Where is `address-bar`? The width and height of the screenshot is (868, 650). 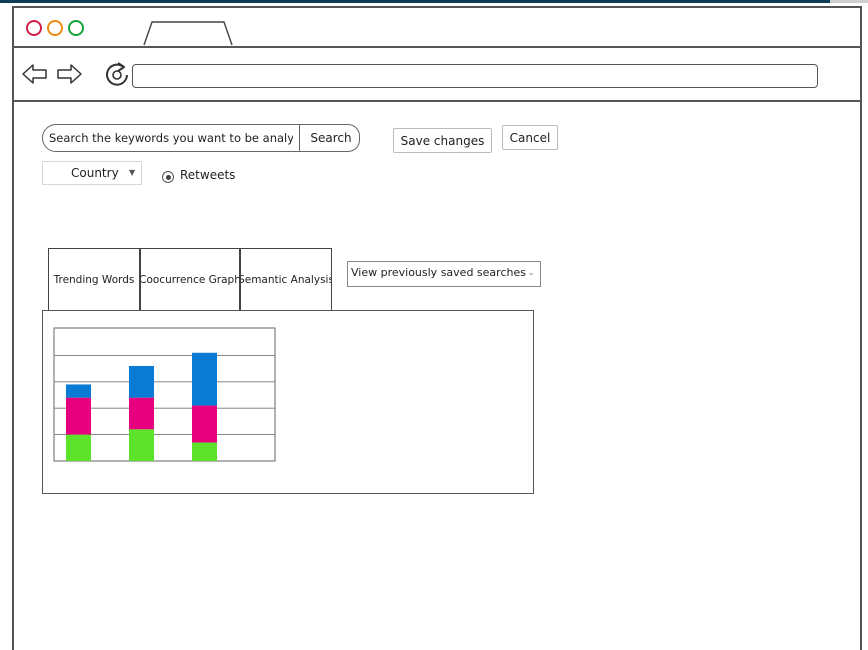 address-bar is located at coordinates (475, 76).